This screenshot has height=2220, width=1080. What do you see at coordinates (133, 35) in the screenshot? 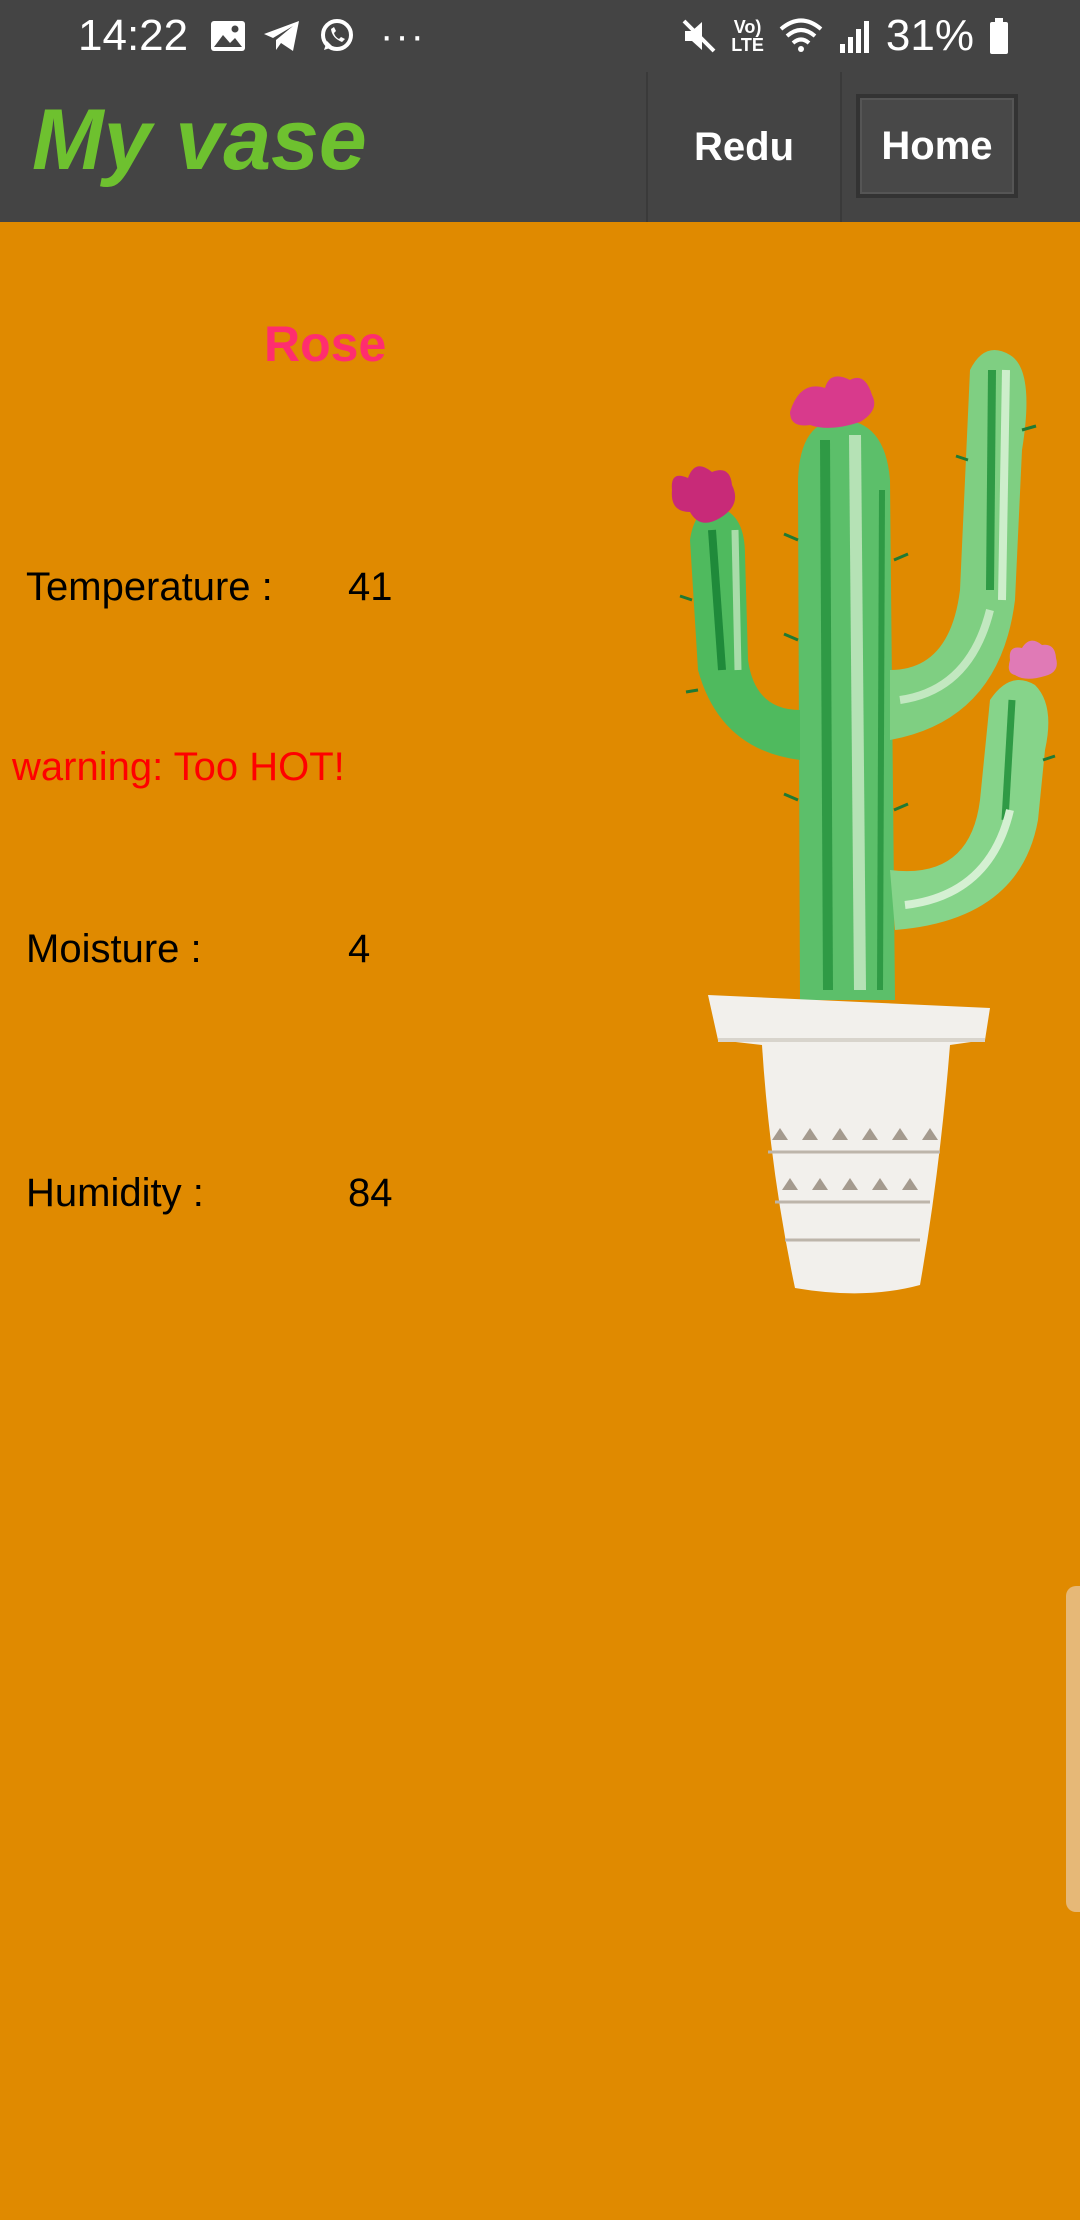
I see `status-time: 14:22` at bounding box center [133, 35].